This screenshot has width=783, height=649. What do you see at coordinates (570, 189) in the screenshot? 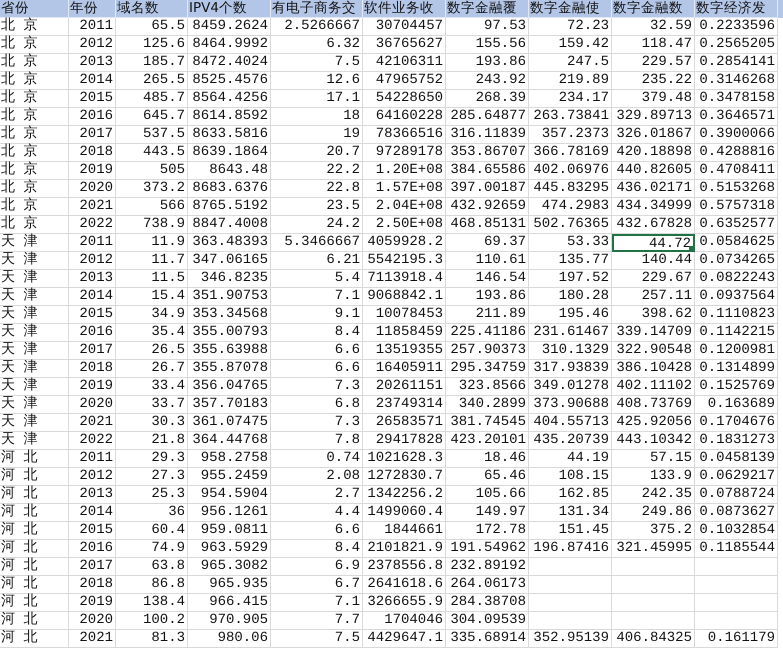
I see `table-cell: 445.83295` at bounding box center [570, 189].